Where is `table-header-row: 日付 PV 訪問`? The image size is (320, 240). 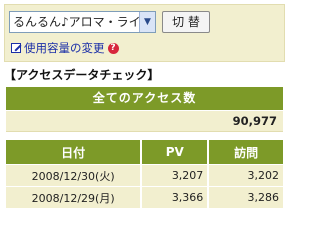
table-header-row: 日付 PV 訪問 is located at coordinates (144, 152).